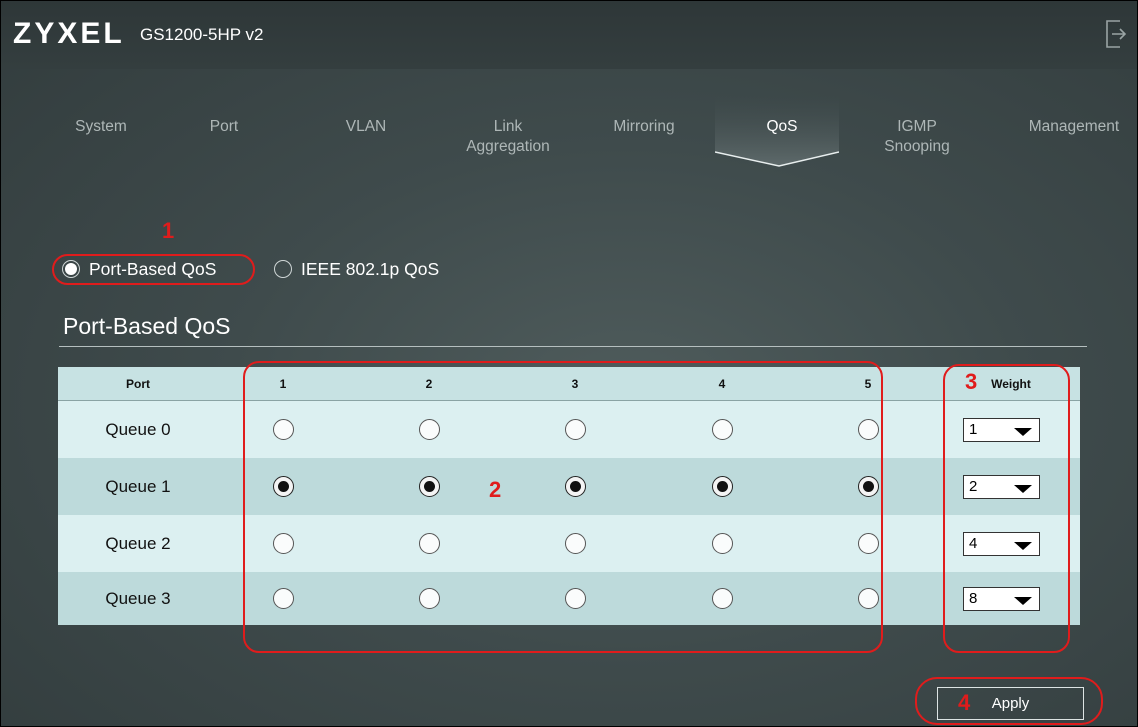  I want to click on queue-2-port-4-radio, so click(722, 543).